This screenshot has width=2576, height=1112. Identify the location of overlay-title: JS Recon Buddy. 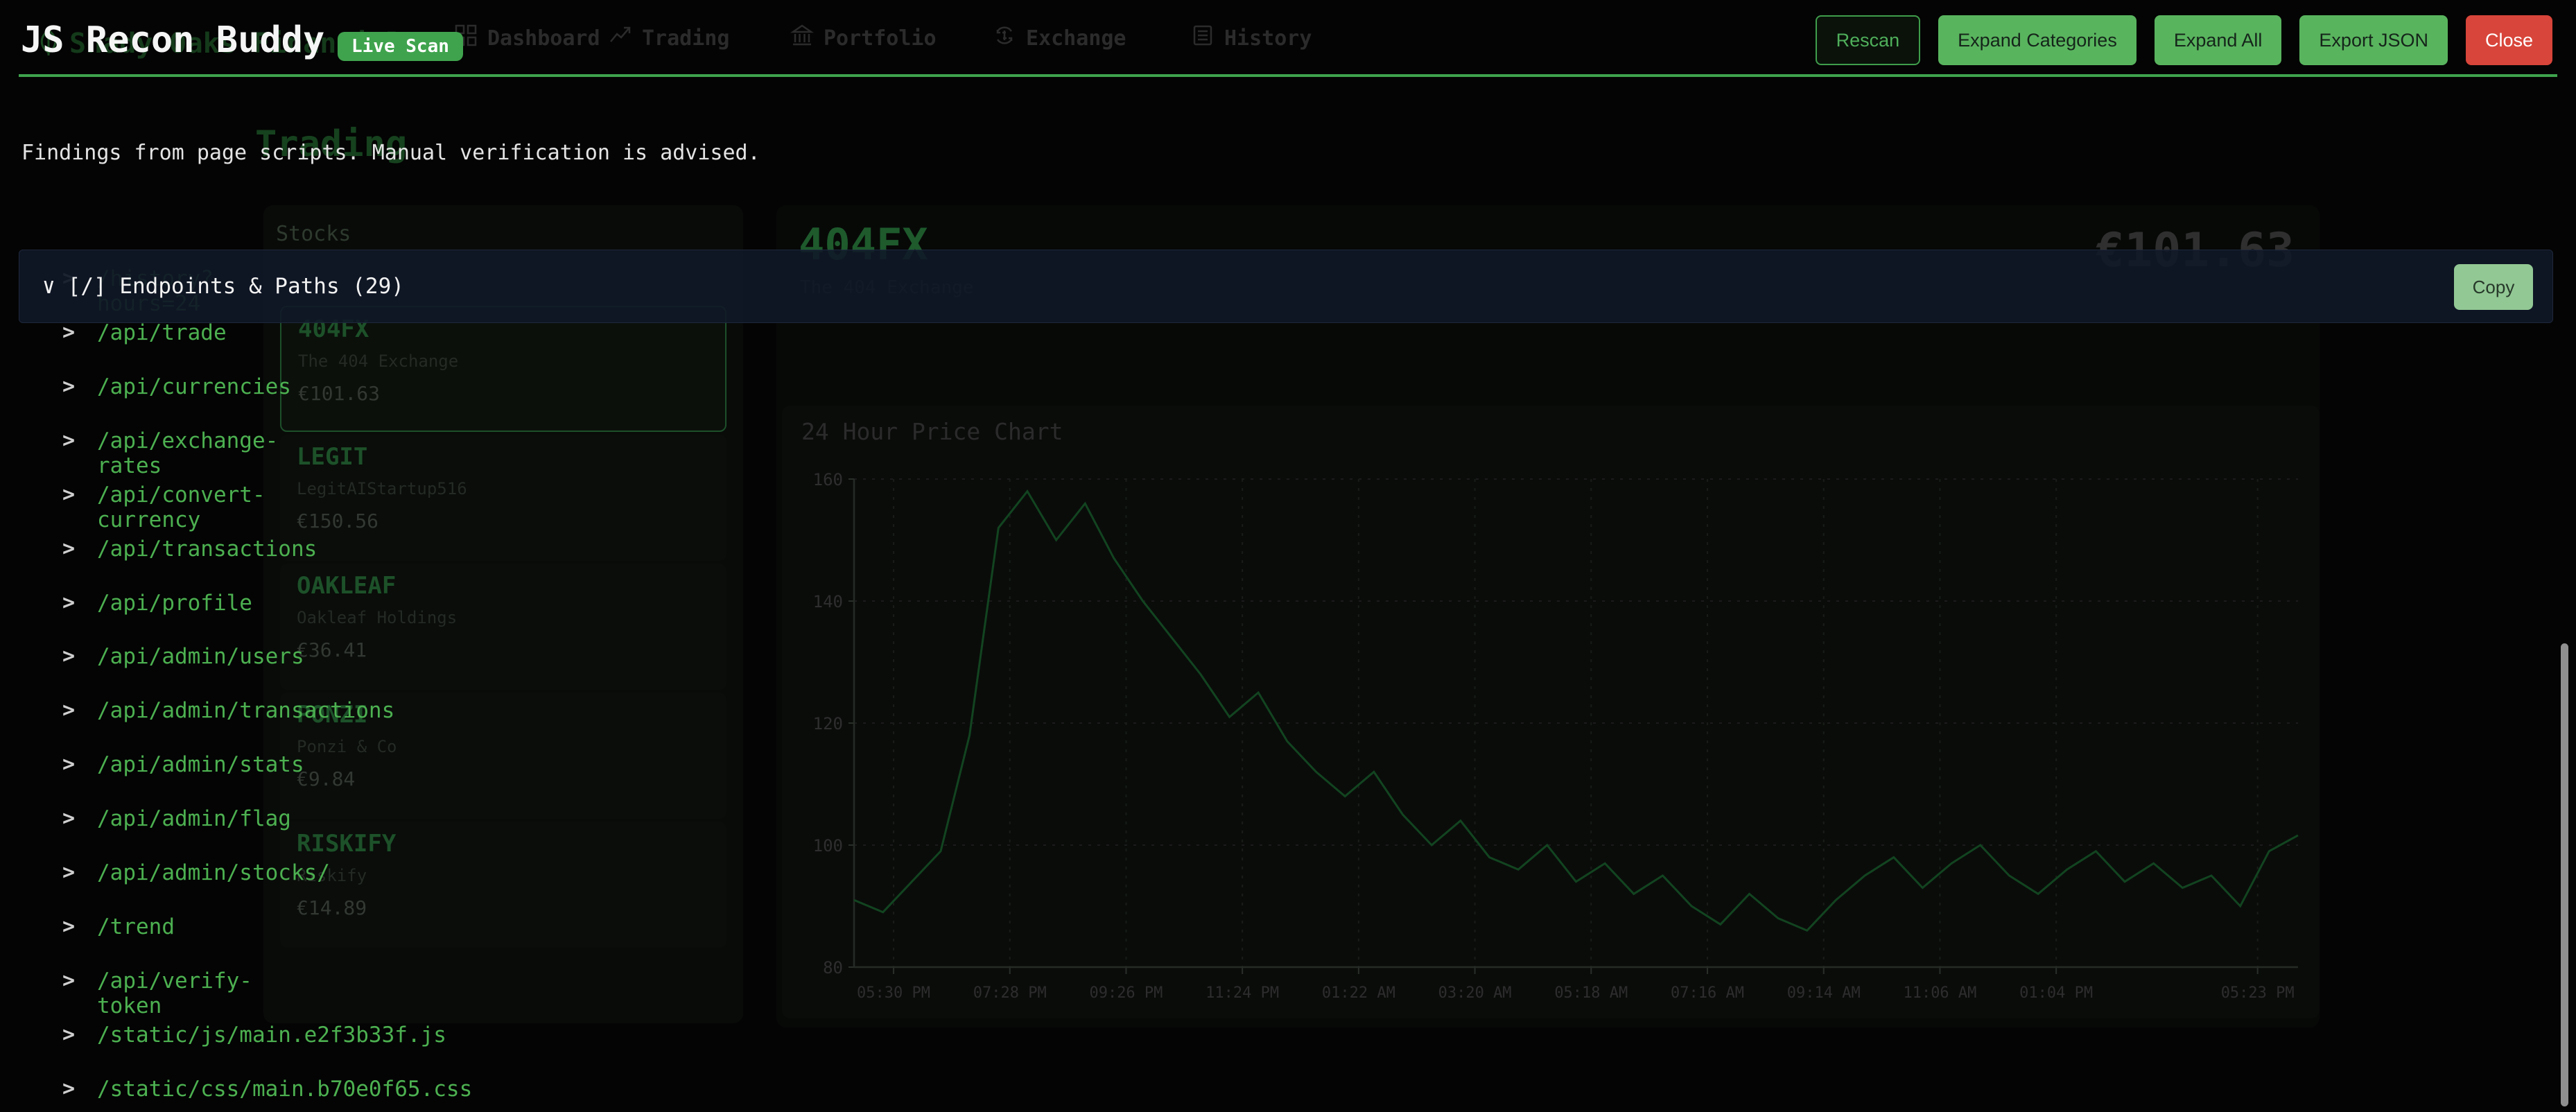
(173, 40).